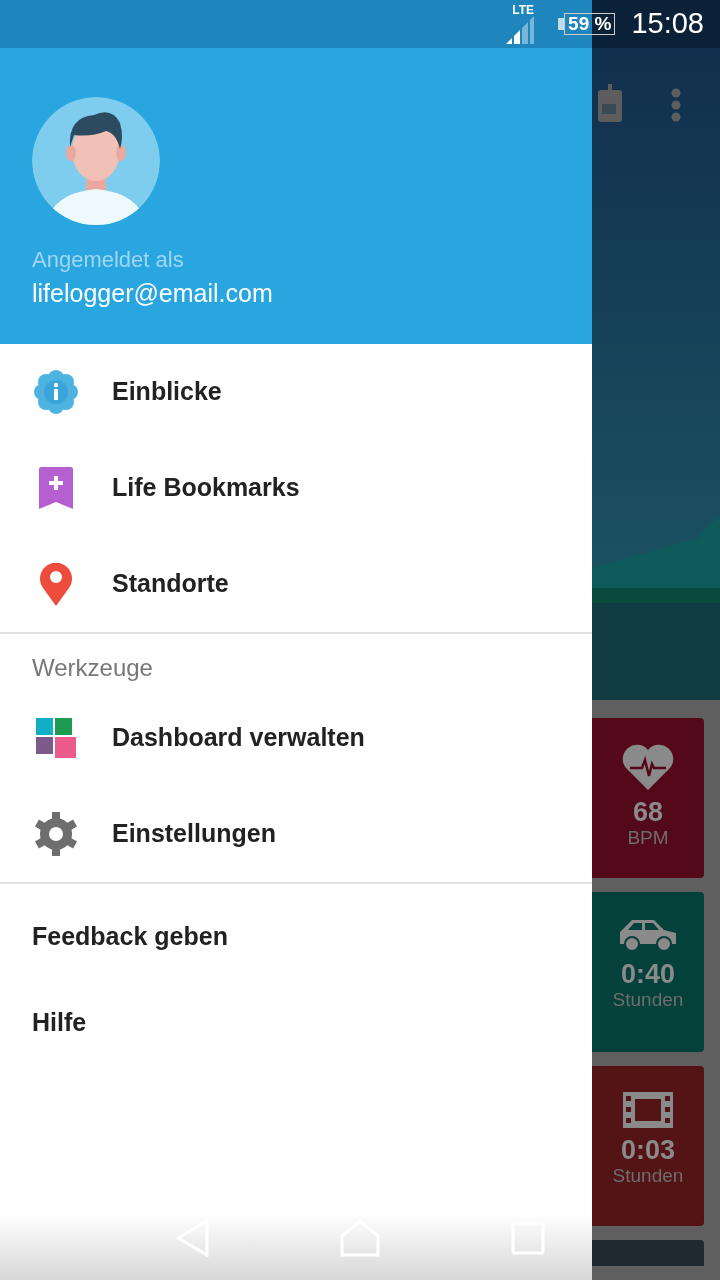 This screenshot has height=1280, width=720. I want to click on tile-value: 0:03, so click(647, 1151).